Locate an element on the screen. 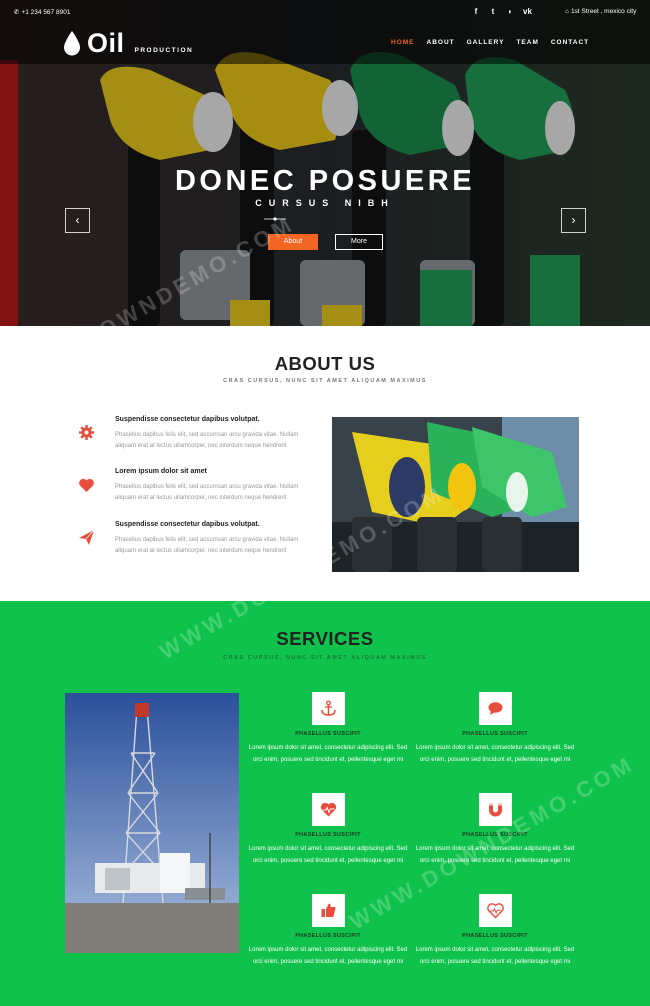 This screenshot has width=650, height=1006. contact-phone: ✆ +1 234 567 8901 is located at coordinates (42, 12).